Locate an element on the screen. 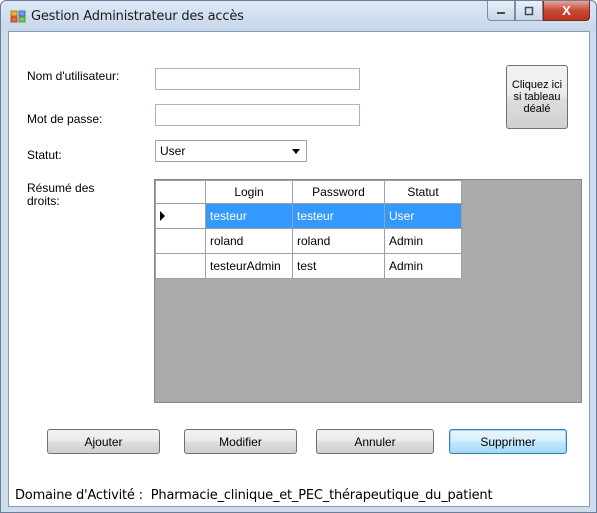 The width and height of the screenshot is (597, 513). status-label: Statut: is located at coordinates (44, 155).